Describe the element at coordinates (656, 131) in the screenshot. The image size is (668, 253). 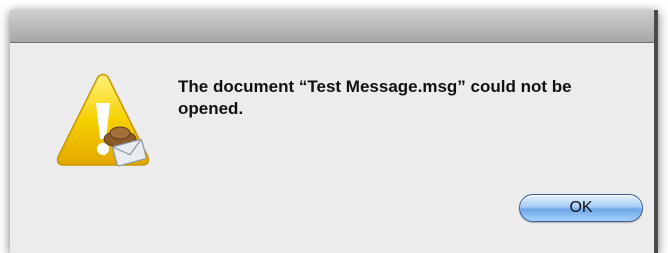
I see `window-edge` at that location.